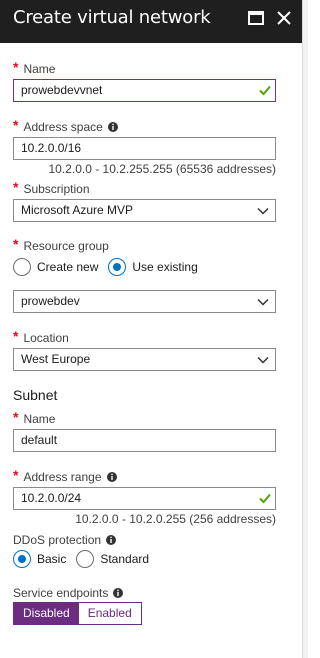  I want to click on address-range-label: * Address range, so click(65, 475).